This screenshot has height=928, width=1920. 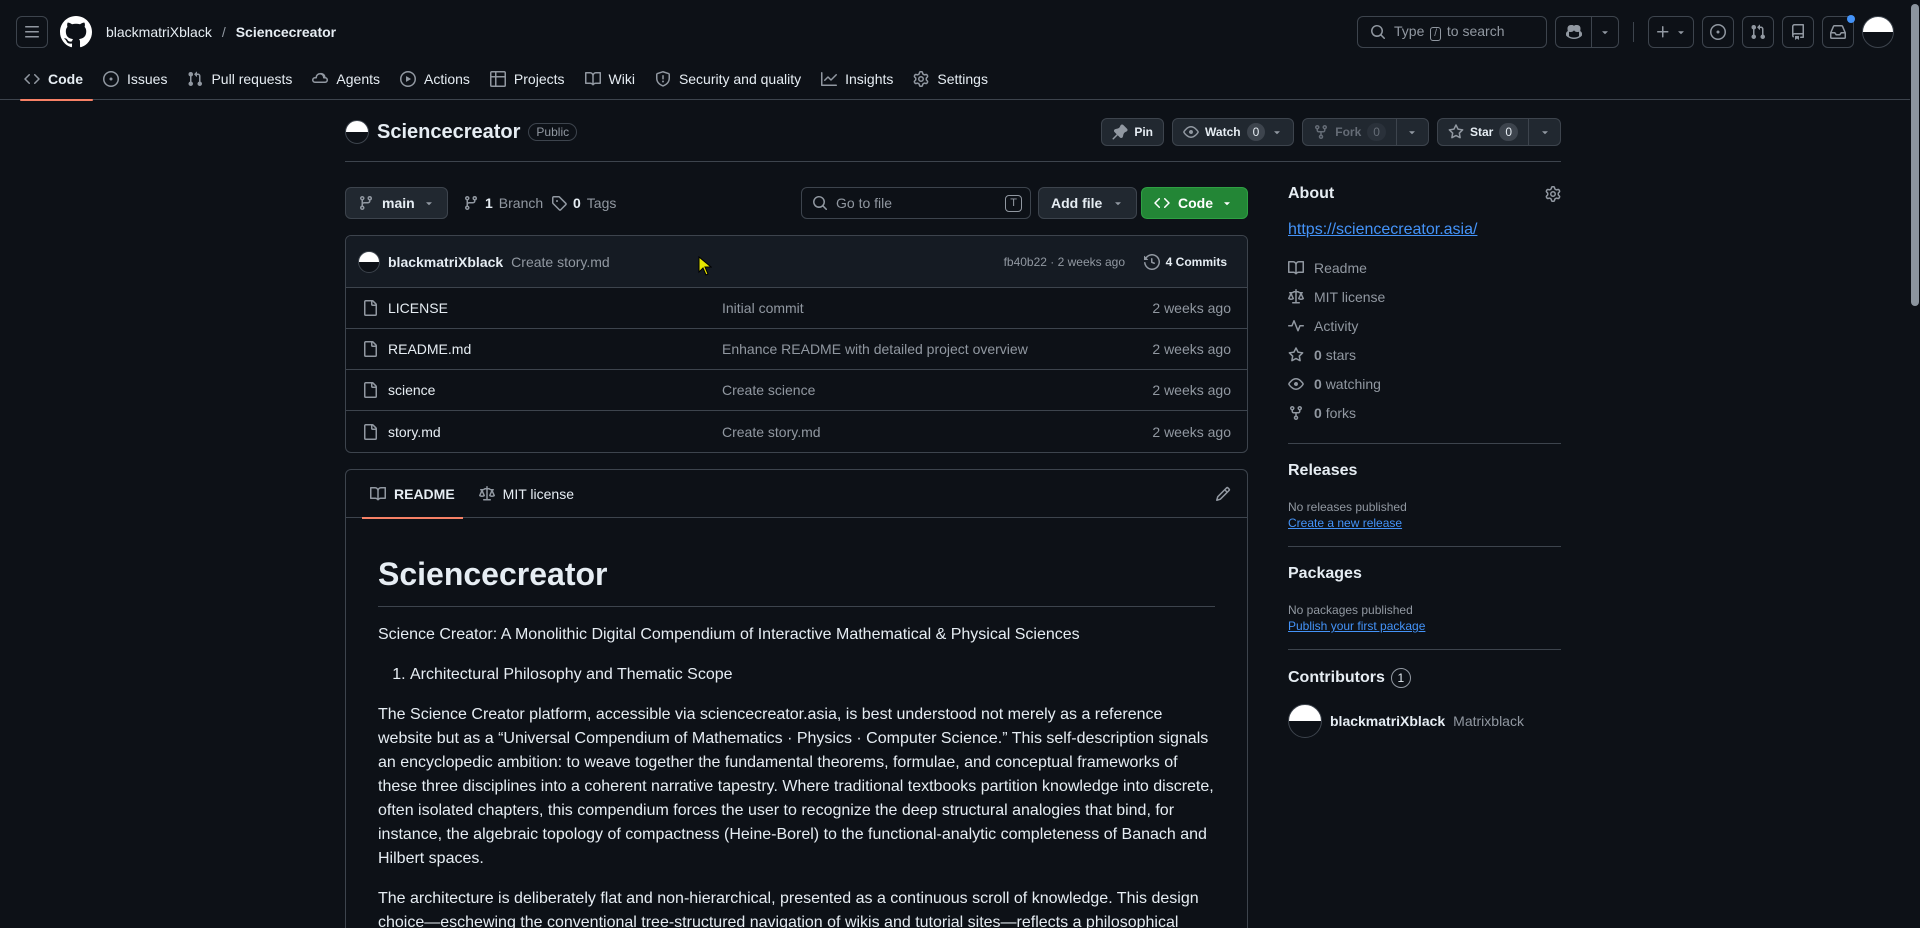 What do you see at coordinates (286, 32) in the screenshot?
I see `breadcrumb-repo: Sciencecreator` at bounding box center [286, 32].